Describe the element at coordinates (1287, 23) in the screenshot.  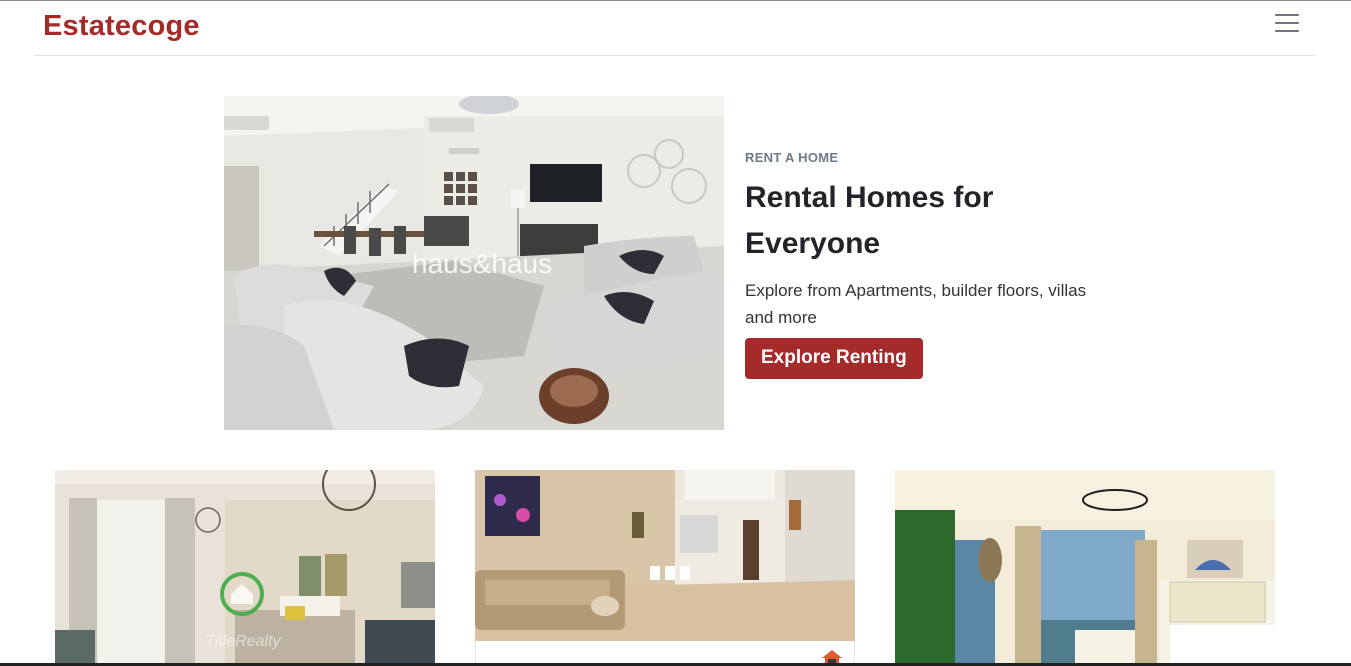
I see `hamburger-menu-icon` at that location.